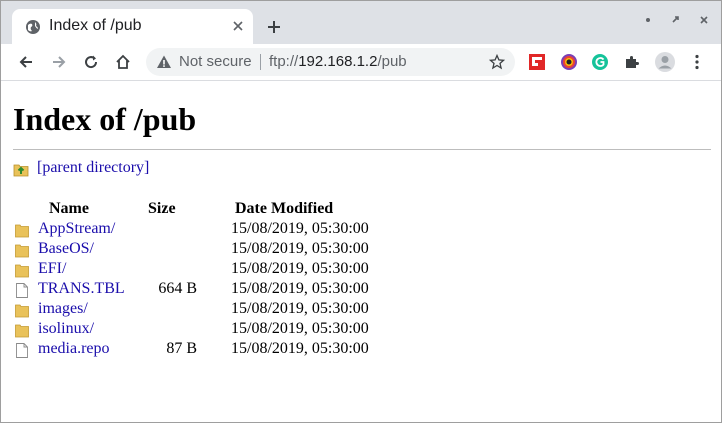 The image size is (722, 423). I want to click on table-row: TRANS.TBL 664 B 15/08/2019, 05:30:00, so click(201, 290).